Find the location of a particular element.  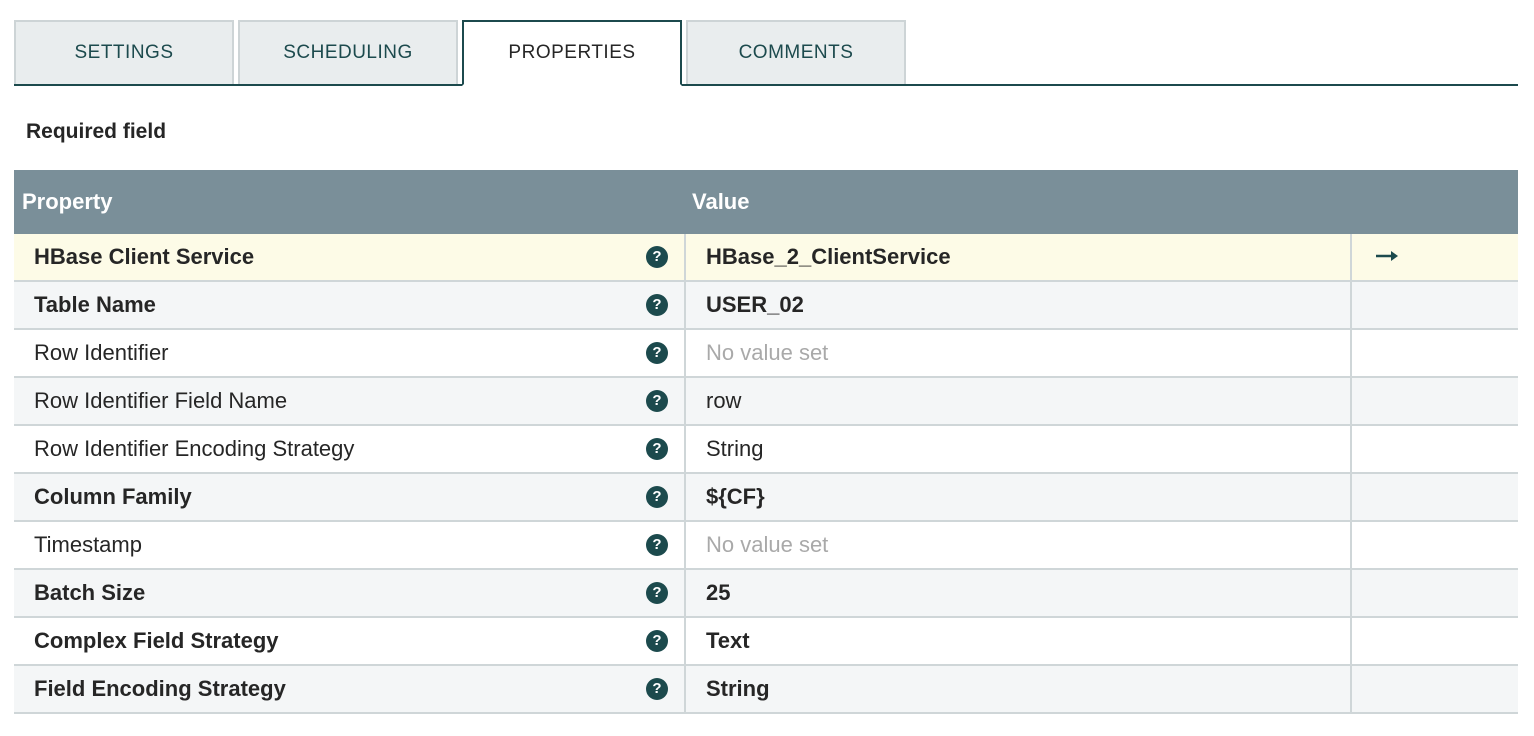

tab-comments: COMMENTS is located at coordinates (796, 52).